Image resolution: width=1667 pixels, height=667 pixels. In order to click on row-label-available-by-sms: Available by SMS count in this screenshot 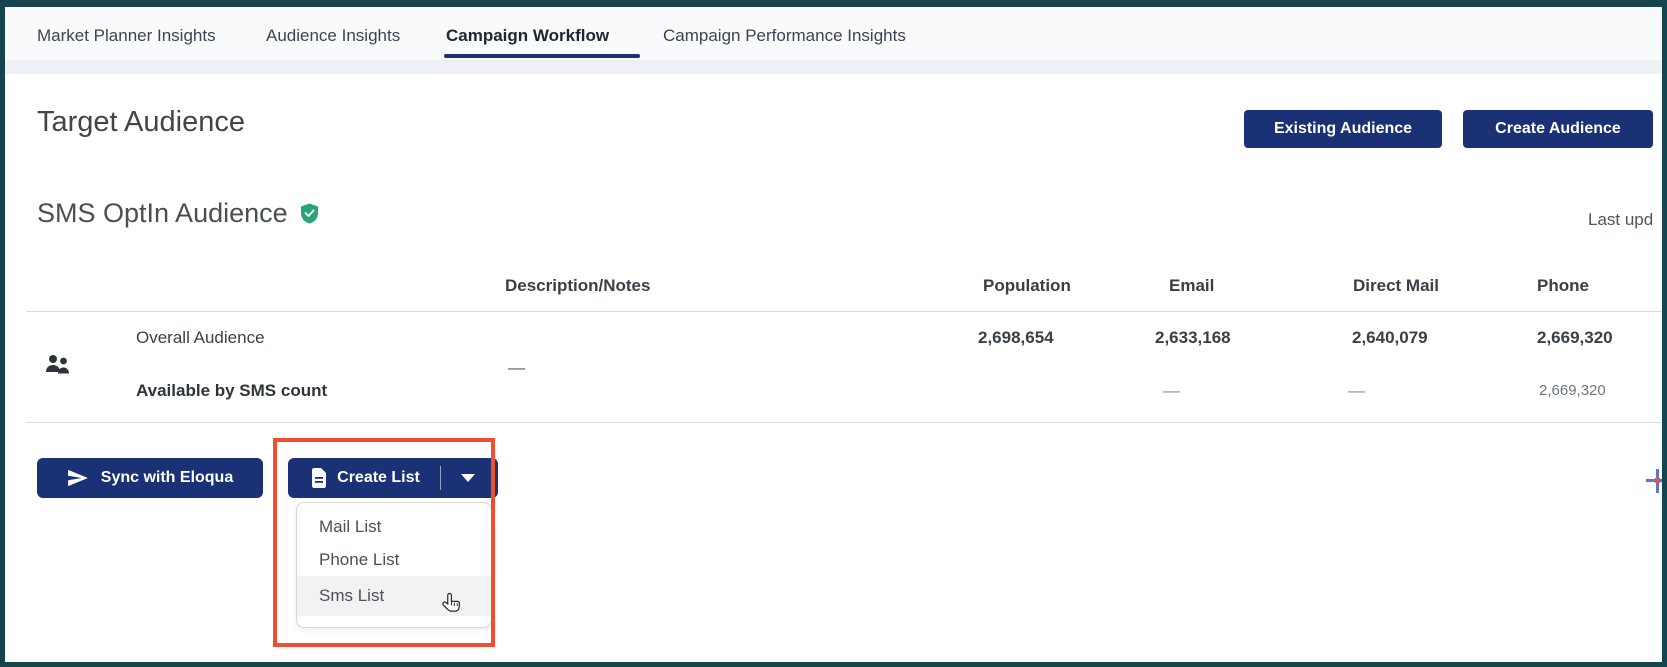, I will do `click(232, 390)`.